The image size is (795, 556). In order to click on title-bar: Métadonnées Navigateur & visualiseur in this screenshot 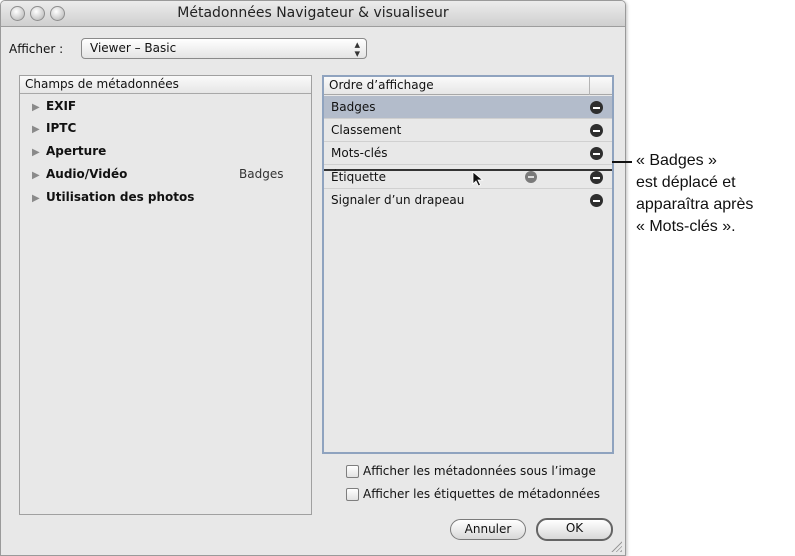, I will do `click(313, 14)`.